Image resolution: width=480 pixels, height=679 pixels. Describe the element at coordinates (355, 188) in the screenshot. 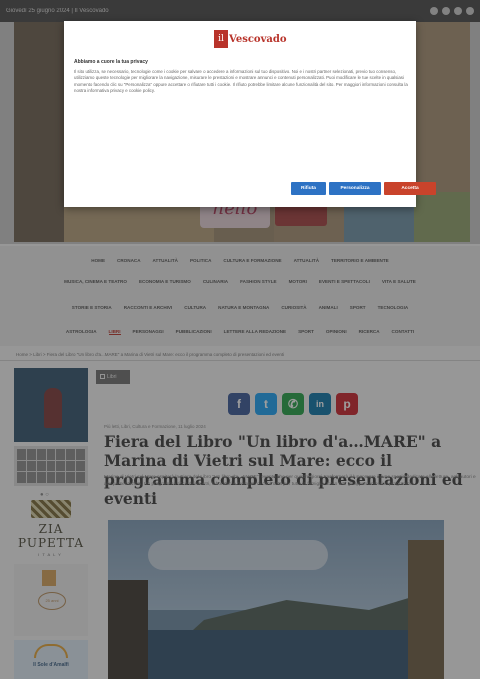

I see `customize-button: Personalizza` at that location.